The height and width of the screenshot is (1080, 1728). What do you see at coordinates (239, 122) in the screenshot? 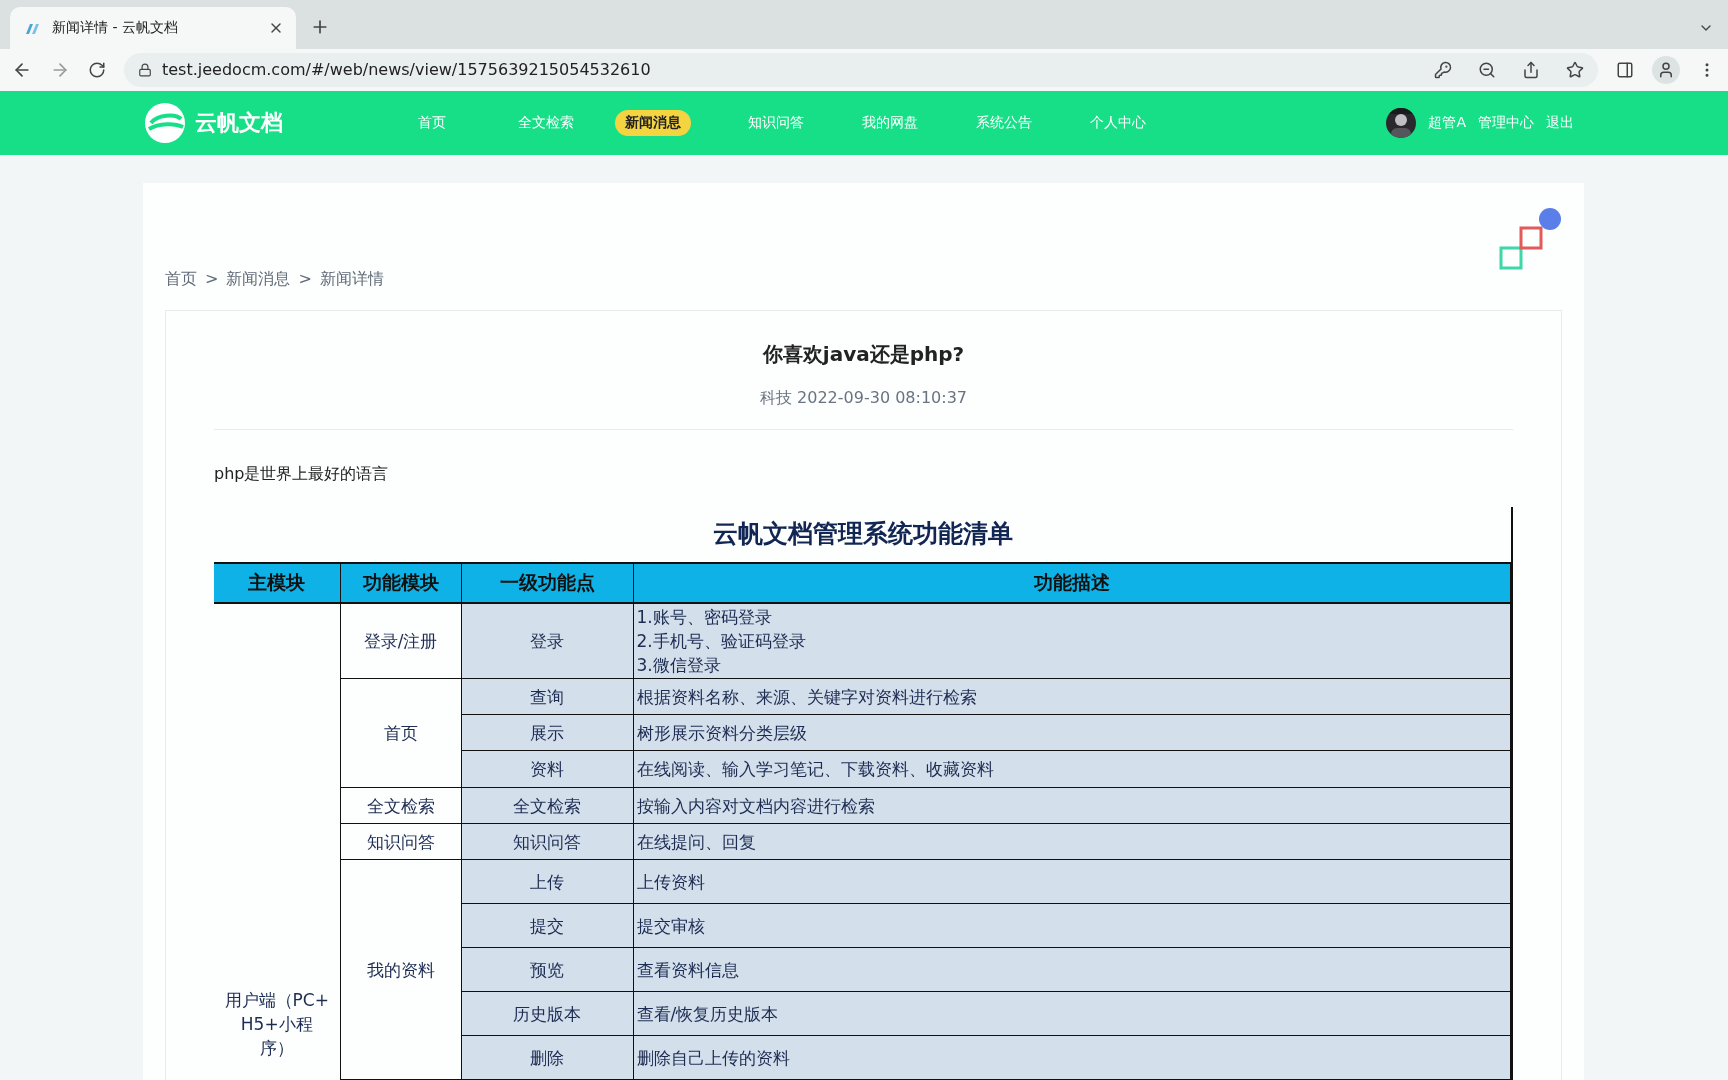
I see `logo-text: 云帆文档` at bounding box center [239, 122].